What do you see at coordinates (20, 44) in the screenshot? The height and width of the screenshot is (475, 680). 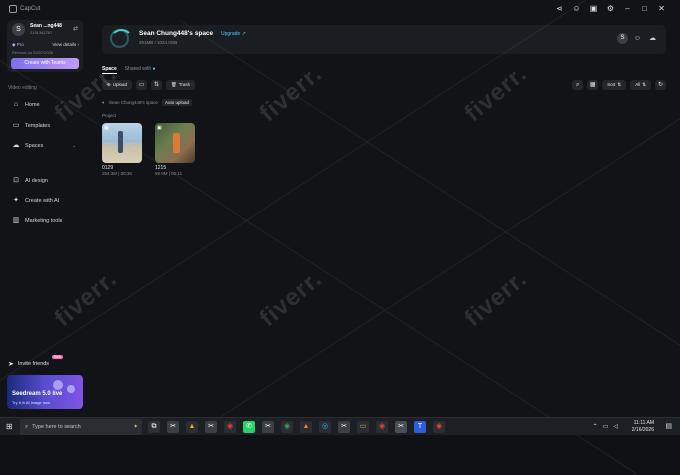 I see `plan-label: Pro` at bounding box center [20, 44].